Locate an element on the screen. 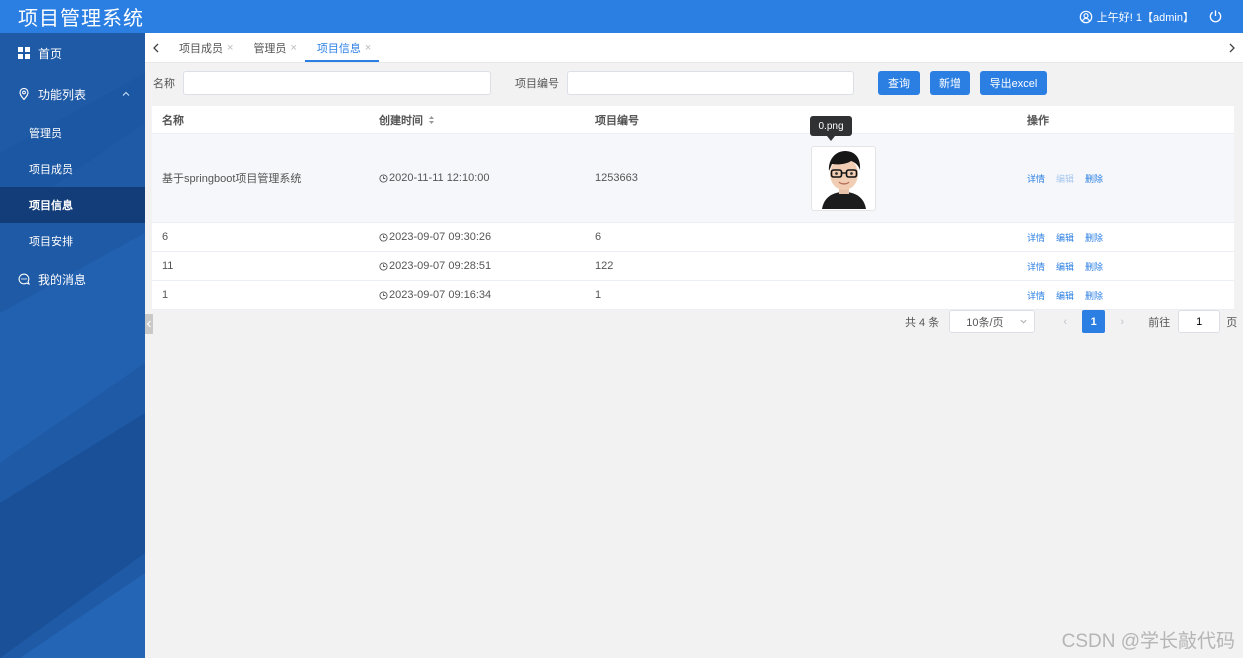 This screenshot has height=658, width=1243. header-user-area: 上午好! 1【admin】 is located at coordinates (1151, 17).